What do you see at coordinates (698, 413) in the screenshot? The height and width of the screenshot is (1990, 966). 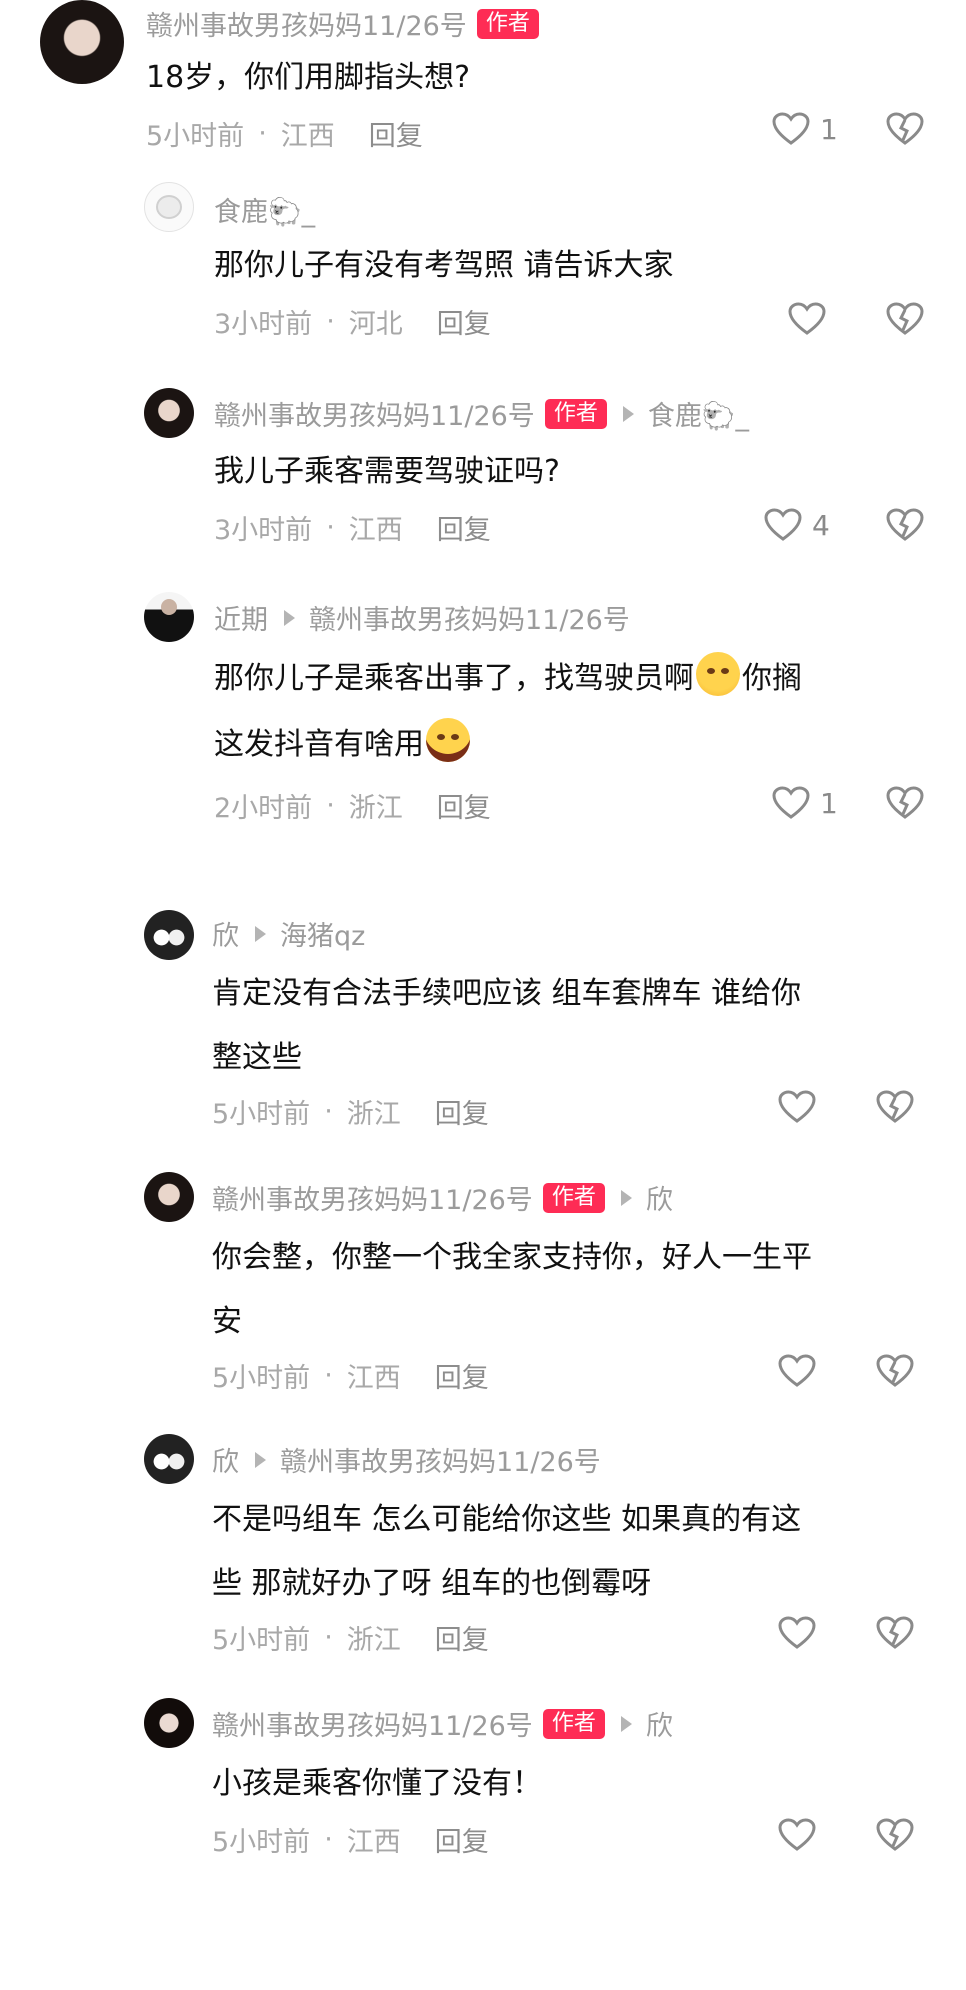 I see `reply-to-name: 食鹿🐑_` at bounding box center [698, 413].